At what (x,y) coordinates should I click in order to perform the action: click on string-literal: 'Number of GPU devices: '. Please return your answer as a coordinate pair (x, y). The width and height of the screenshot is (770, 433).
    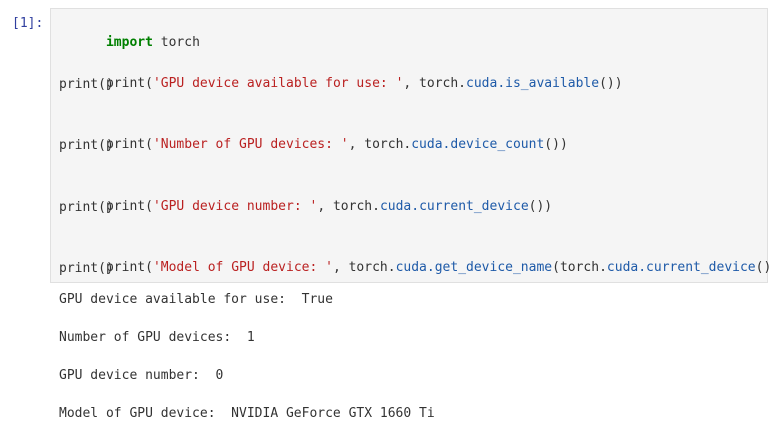
    Looking at the image, I should click on (250, 144).